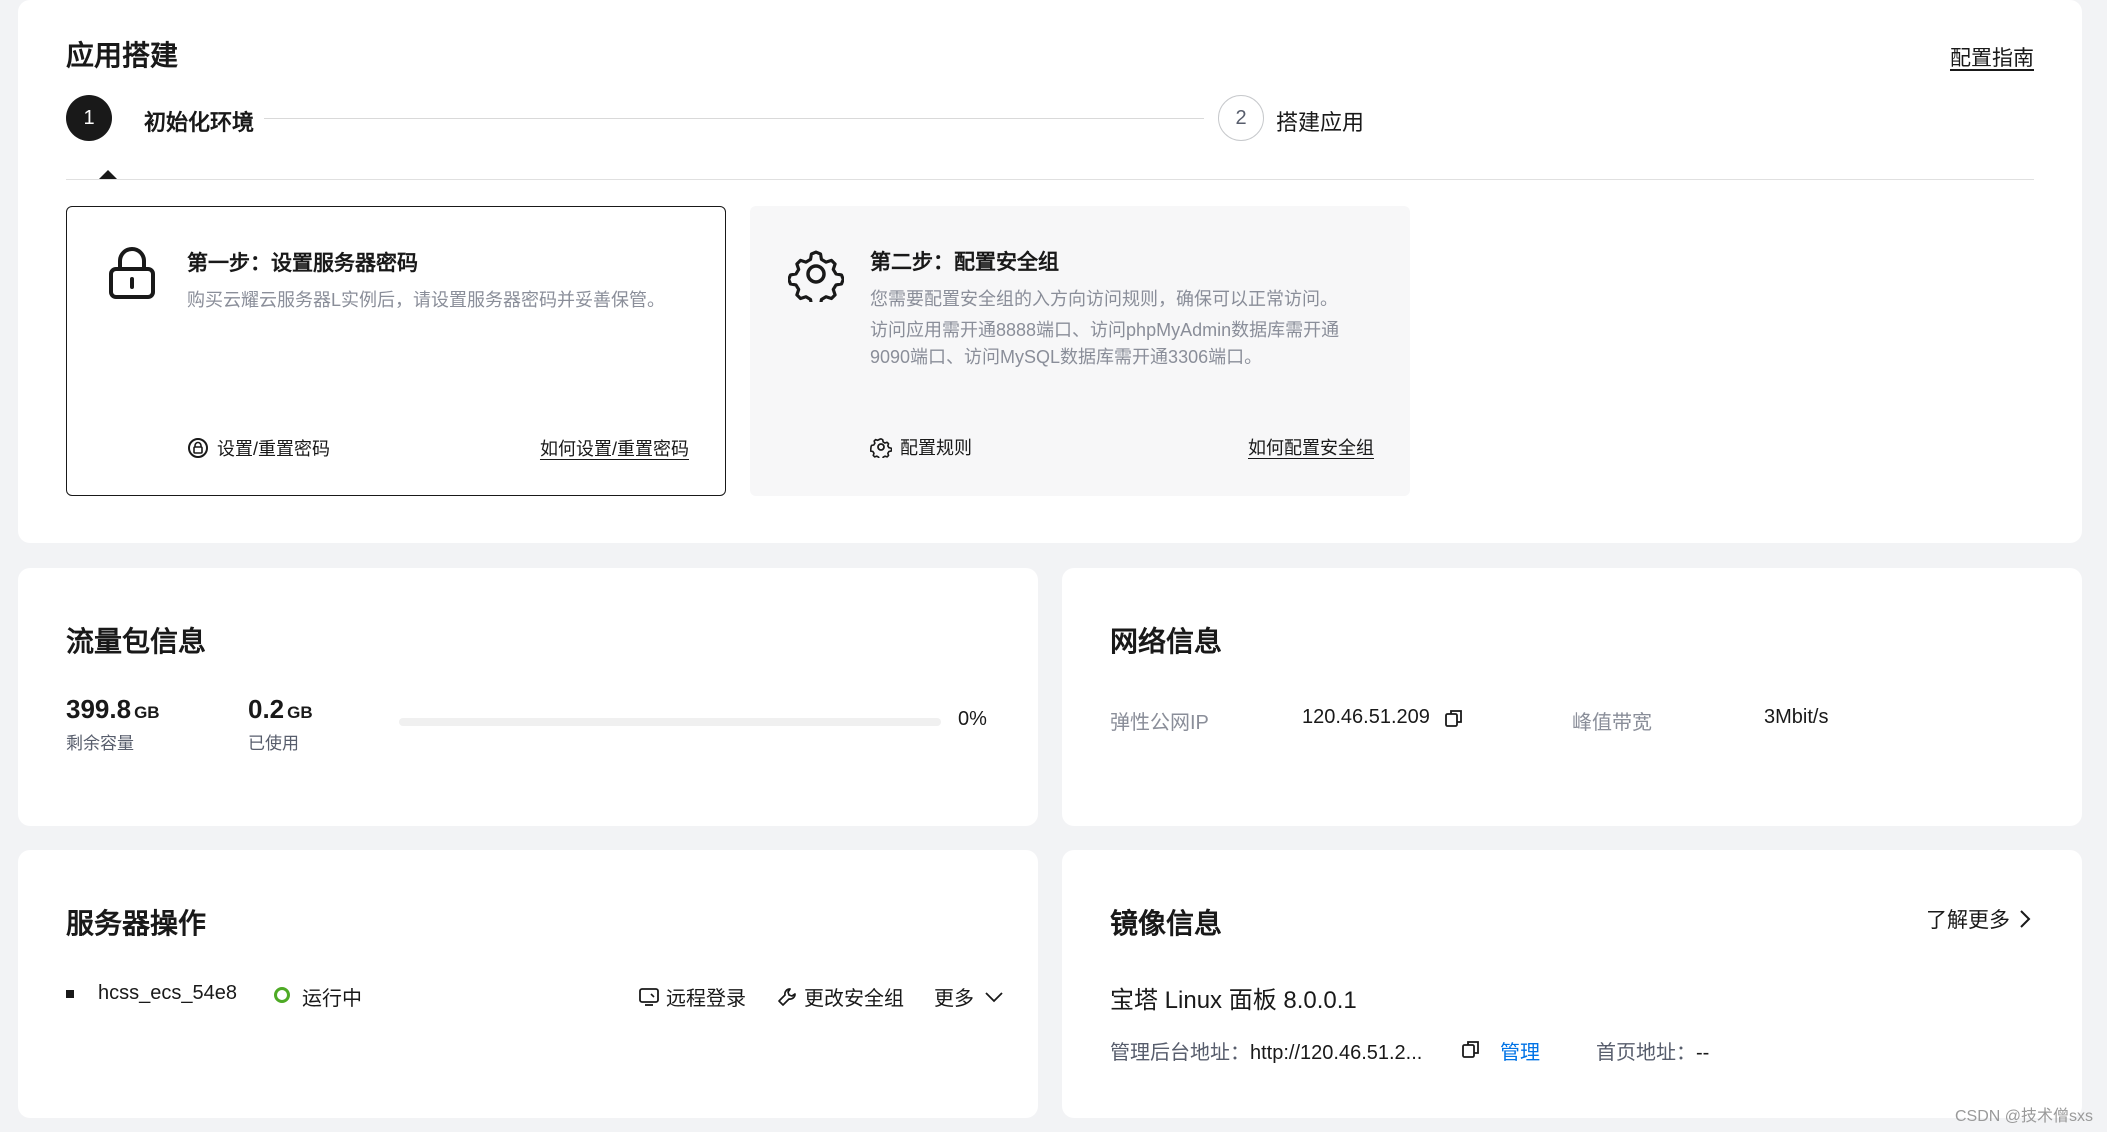 The width and height of the screenshot is (2107, 1132). I want to click on watermark: CSDN @技术僧sxs, so click(2023, 1116).